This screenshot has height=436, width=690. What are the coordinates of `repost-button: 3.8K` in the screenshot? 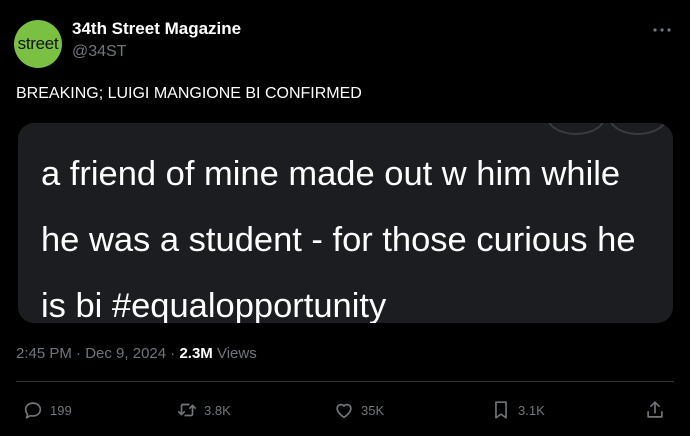 It's located at (203, 410).